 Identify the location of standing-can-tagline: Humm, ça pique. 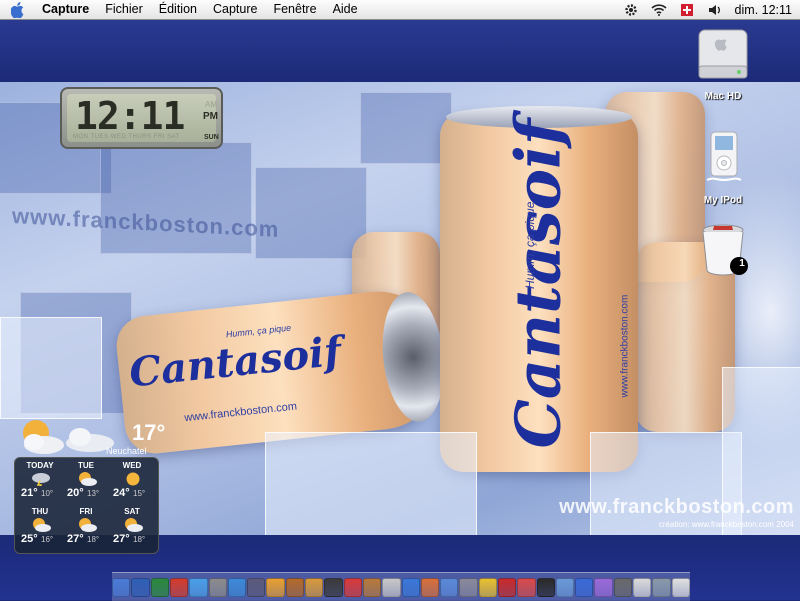
(530, 245).